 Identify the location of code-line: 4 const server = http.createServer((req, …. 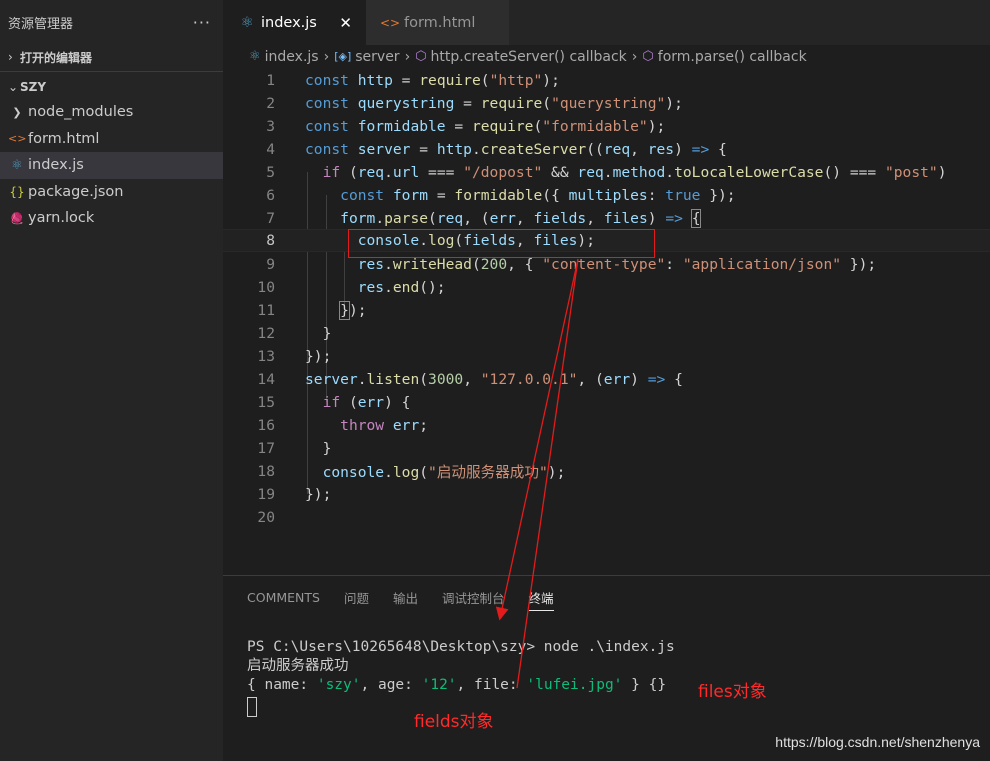
(606, 149).